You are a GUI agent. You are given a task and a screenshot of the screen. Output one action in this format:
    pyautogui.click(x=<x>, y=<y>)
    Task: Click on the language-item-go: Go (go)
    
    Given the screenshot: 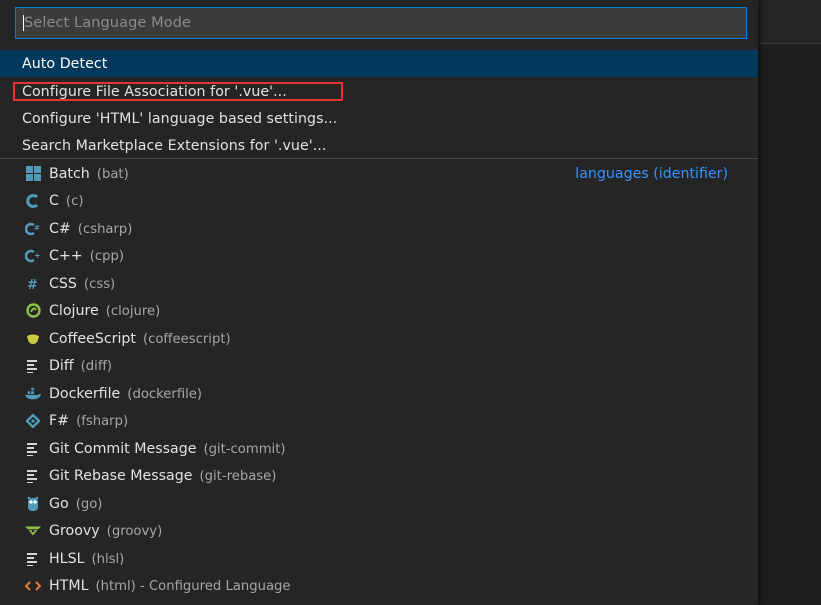 What is the action you would take?
    pyautogui.click(x=379, y=503)
    